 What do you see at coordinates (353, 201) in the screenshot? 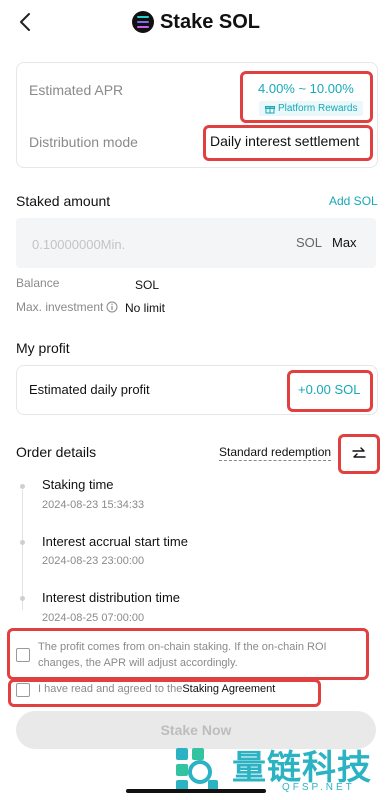
I see `add-sol-link: Add SOL` at bounding box center [353, 201].